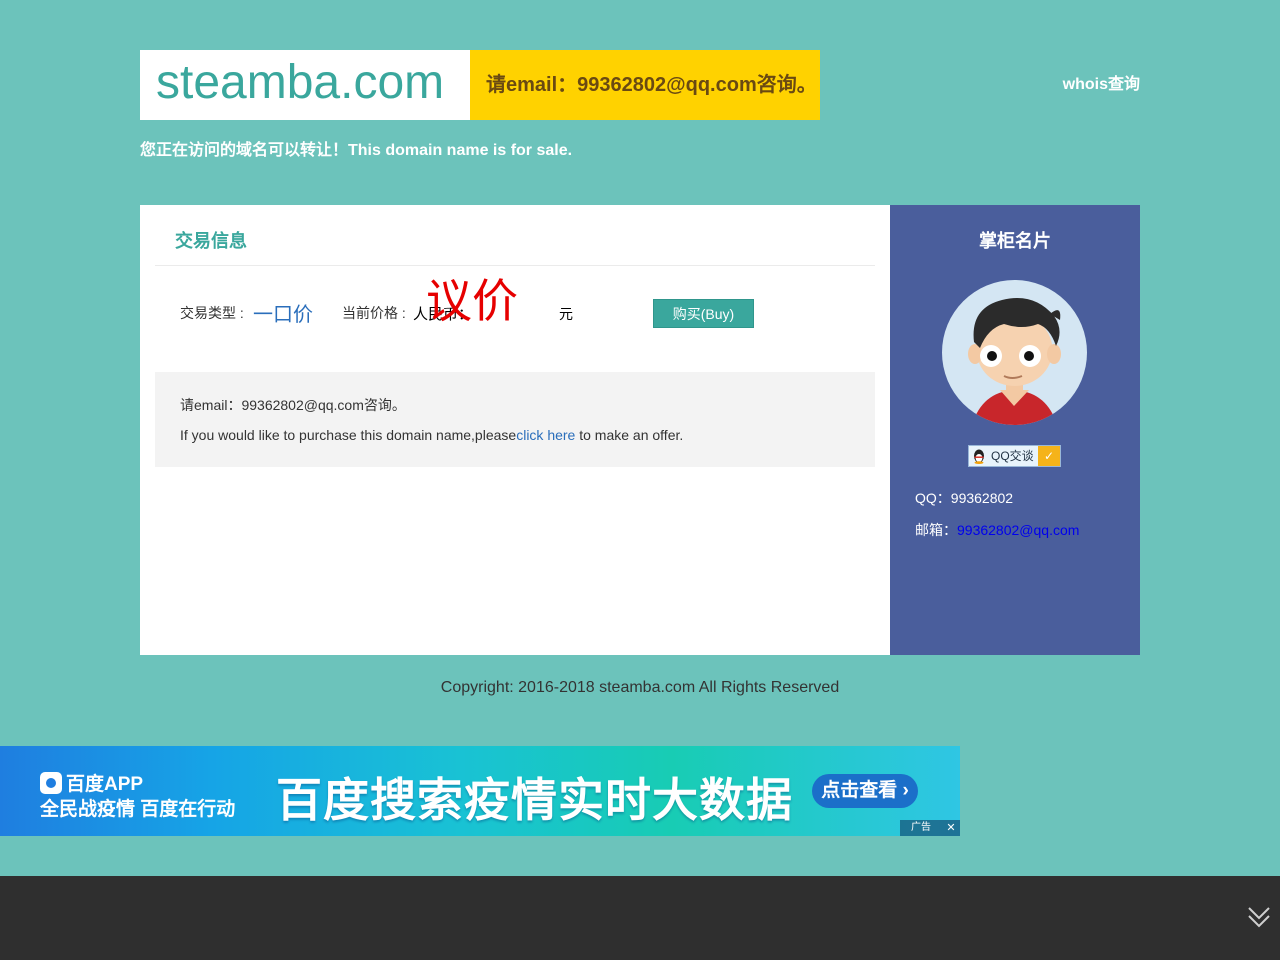 The height and width of the screenshot is (960, 1280). What do you see at coordinates (651, 85) in the screenshot?
I see `contact-text: 请email：99362802@qq.com咨询。` at bounding box center [651, 85].